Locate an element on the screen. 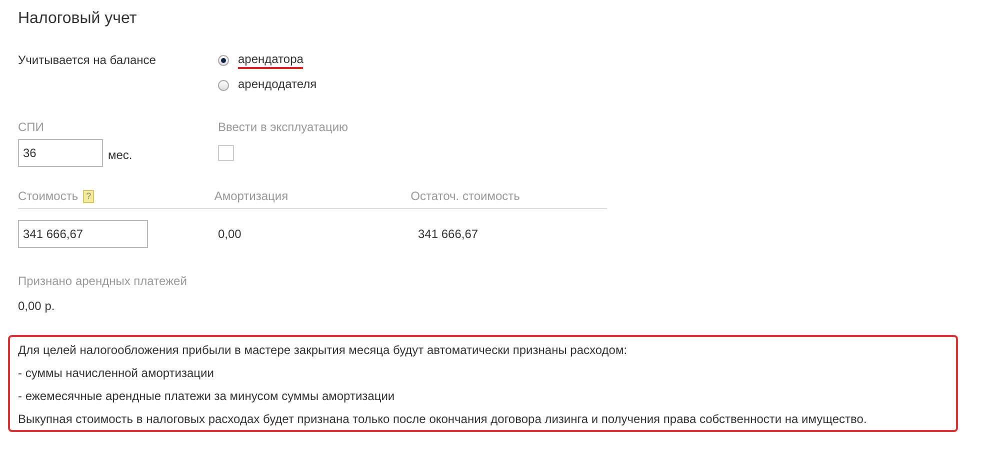 This screenshot has height=464, width=994. field-label: Признано арендных платежей is located at coordinates (103, 281).